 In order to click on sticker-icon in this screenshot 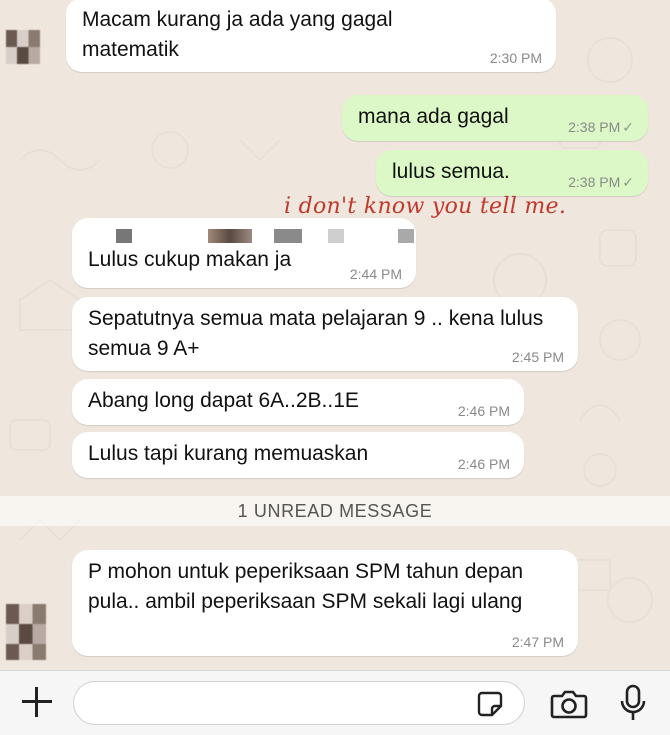, I will do `click(490, 704)`.